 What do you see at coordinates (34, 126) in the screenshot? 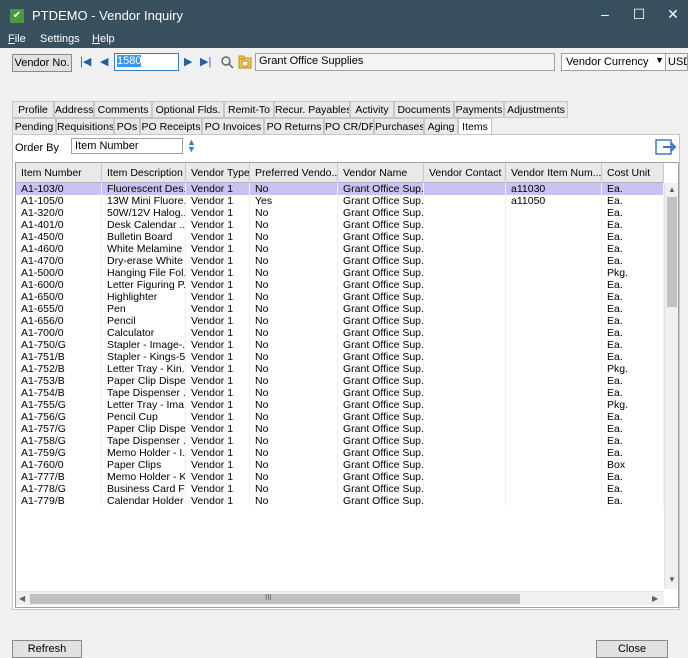
I see `tab-pending: Pending` at bounding box center [34, 126].